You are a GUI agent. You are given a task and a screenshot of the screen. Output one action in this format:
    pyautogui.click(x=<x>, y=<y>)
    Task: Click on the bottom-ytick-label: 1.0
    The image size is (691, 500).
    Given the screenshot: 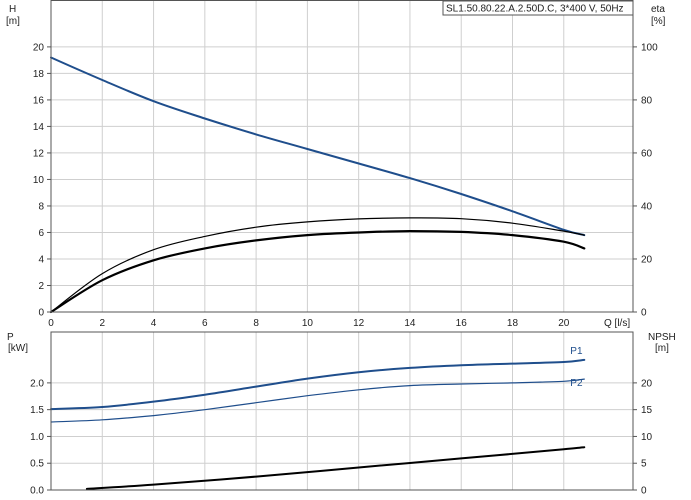 What is the action you would take?
    pyautogui.click(x=37, y=437)
    